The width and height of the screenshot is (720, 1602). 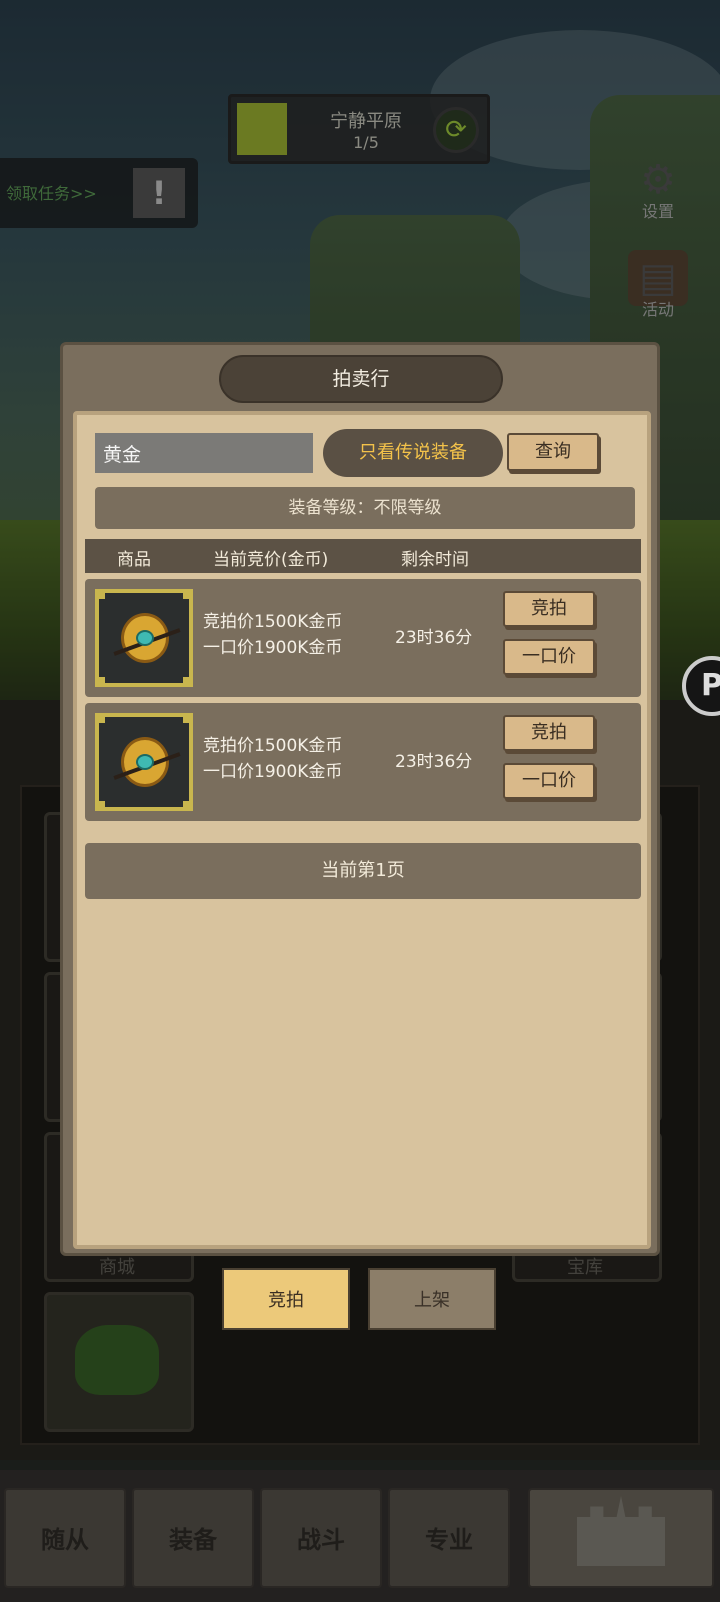 I want to click on settings-label: 设置, so click(x=657, y=211).